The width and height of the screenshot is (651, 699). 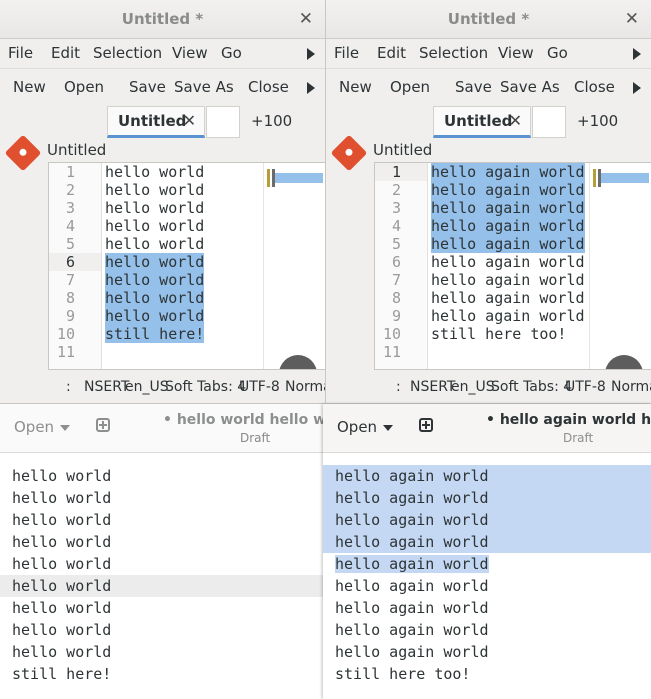 I want to click on line-number: 4, so click(x=70, y=226).